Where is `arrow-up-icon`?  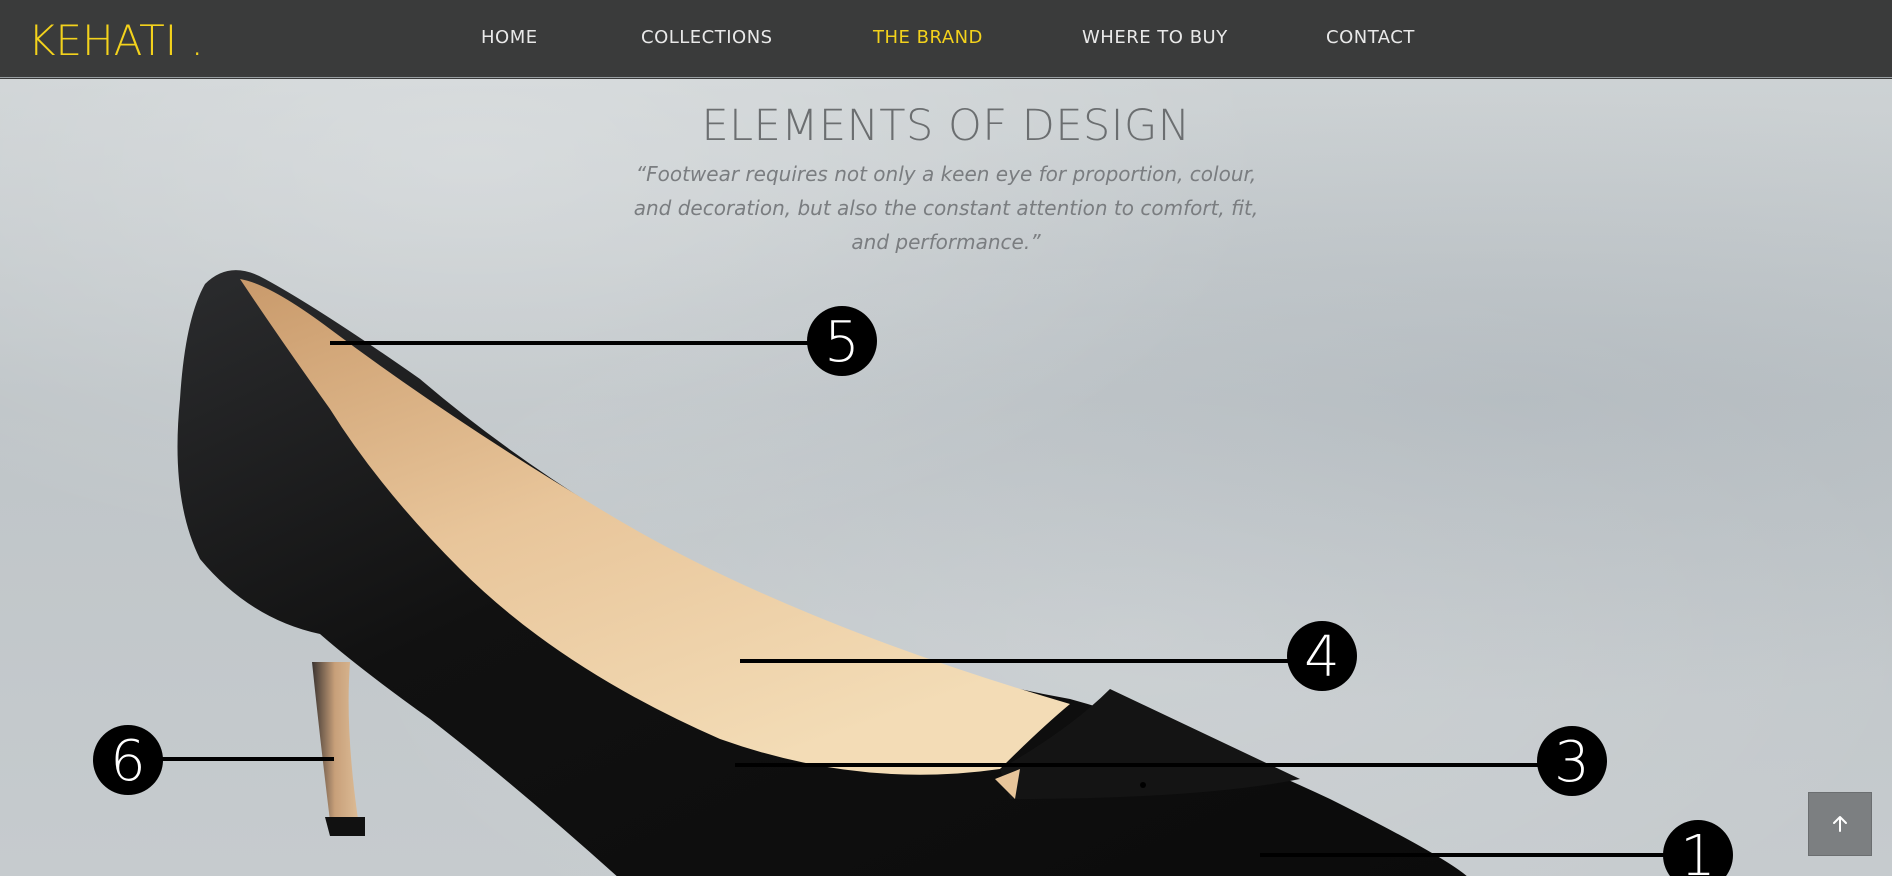
arrow-up-icon is located at coordinates (1840, 824).